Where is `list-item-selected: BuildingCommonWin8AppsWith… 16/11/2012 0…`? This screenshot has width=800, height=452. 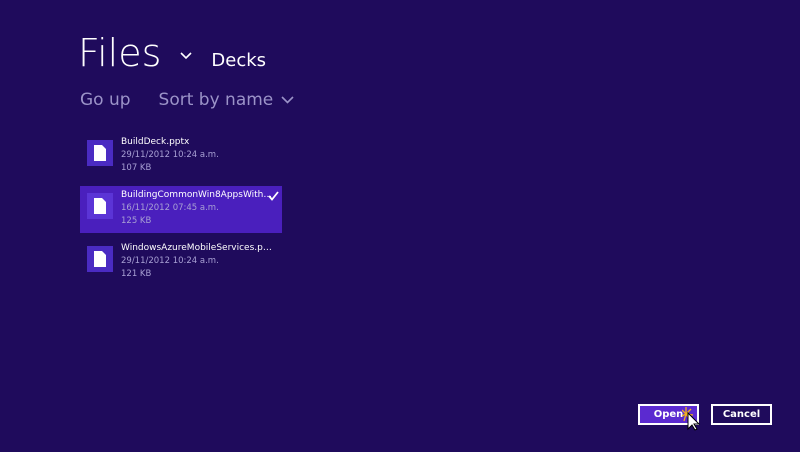
list-item-selected: BuildingCommonWin8AppsWith… 16/11/2012 0… is located at coordinates (181, 209).